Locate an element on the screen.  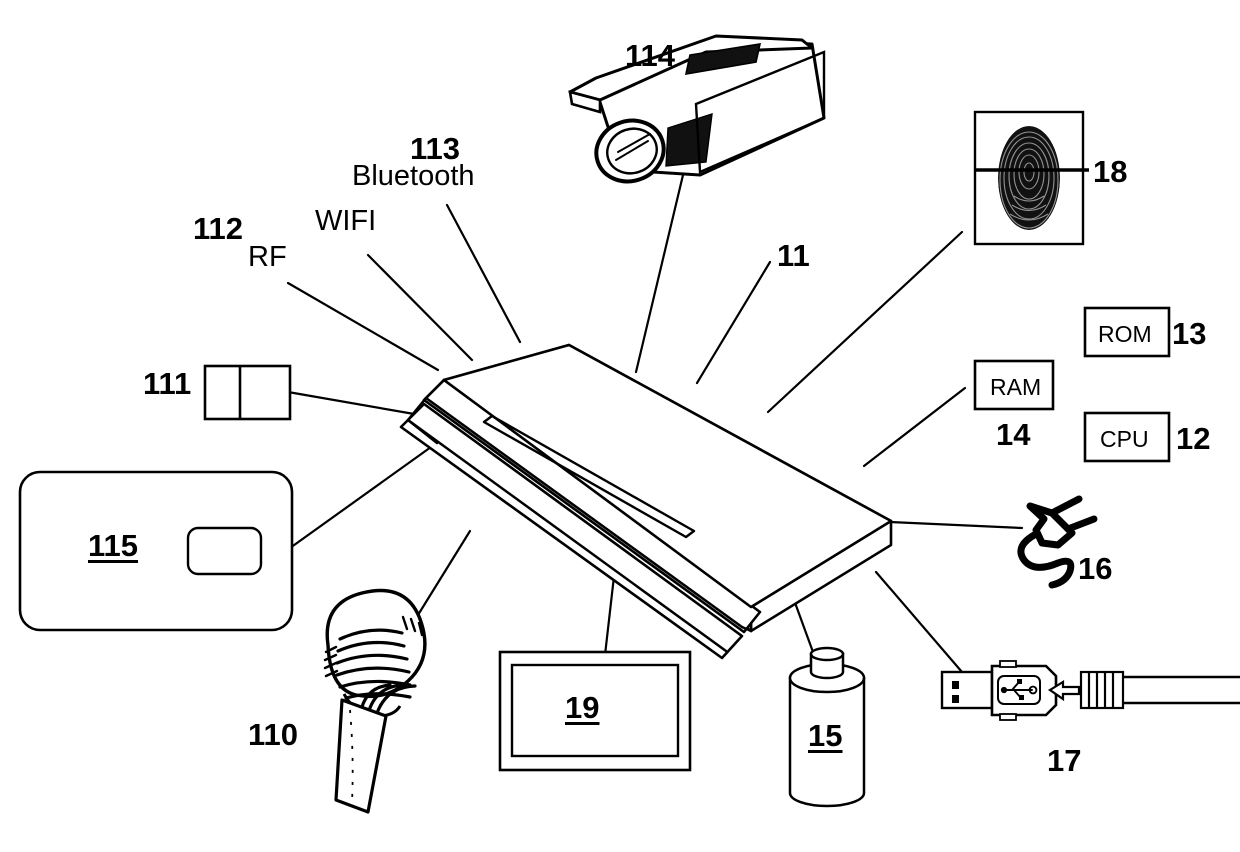
leader-line-smartcard is located at coordinates (364, 495).